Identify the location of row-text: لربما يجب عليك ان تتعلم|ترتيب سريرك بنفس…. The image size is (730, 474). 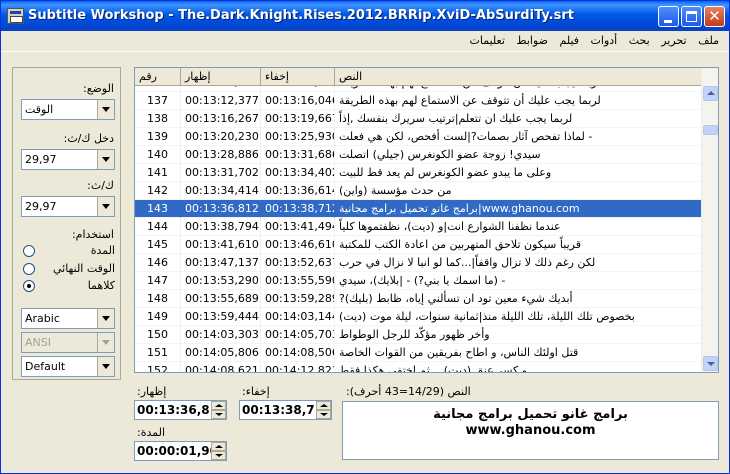
(518, 119).